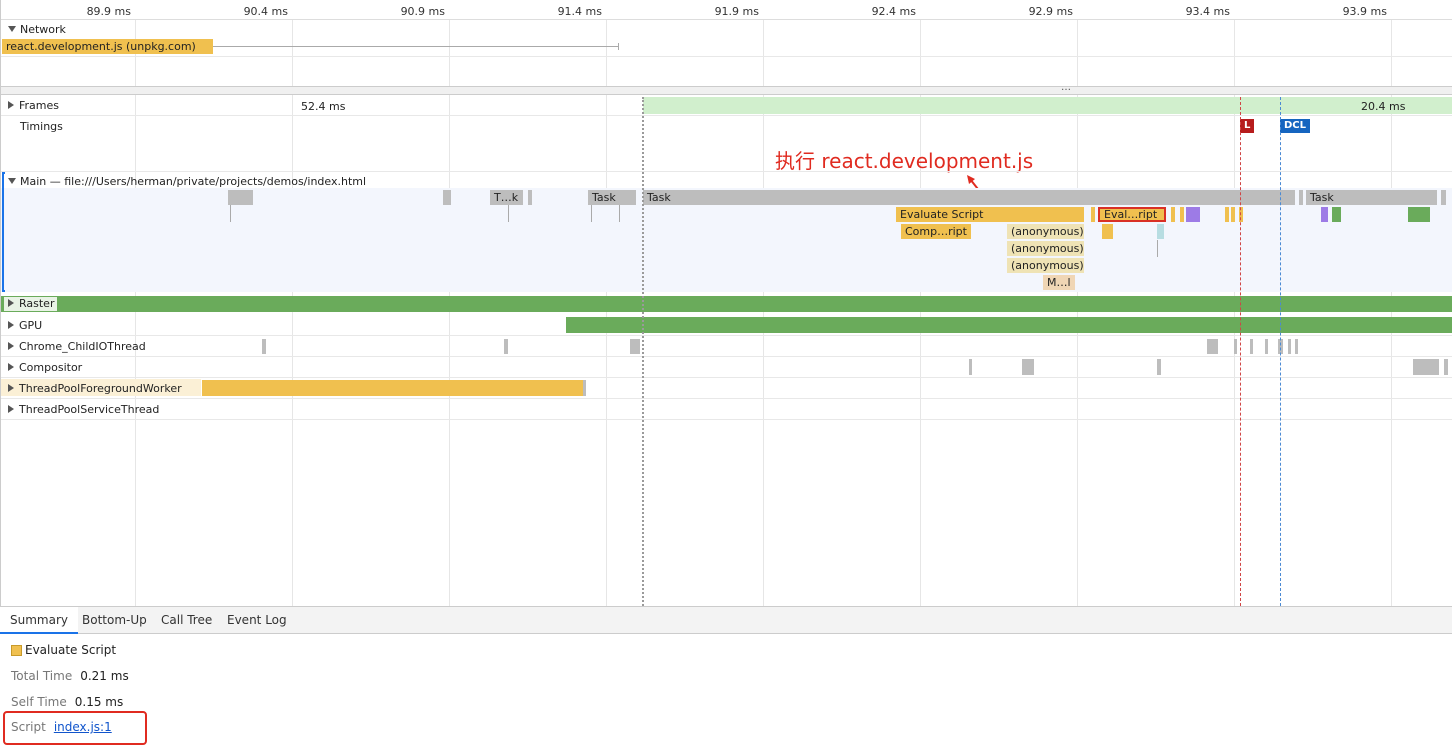  Describe the element at coordinates (1047, 105) in the screenshot. I see `frame-bar` at that location.